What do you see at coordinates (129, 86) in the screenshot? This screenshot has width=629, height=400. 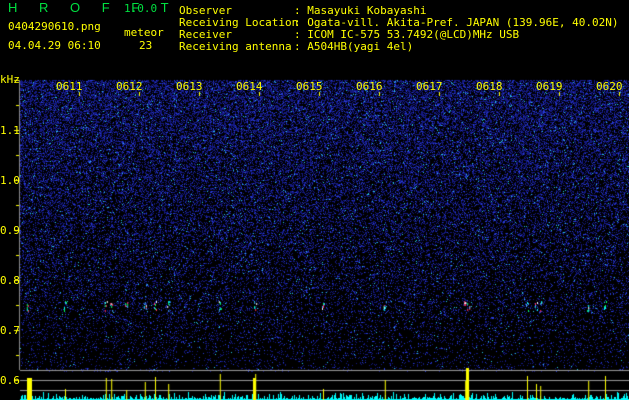 I see `x-tick-label: 0612` at bounding box center [129, 86].